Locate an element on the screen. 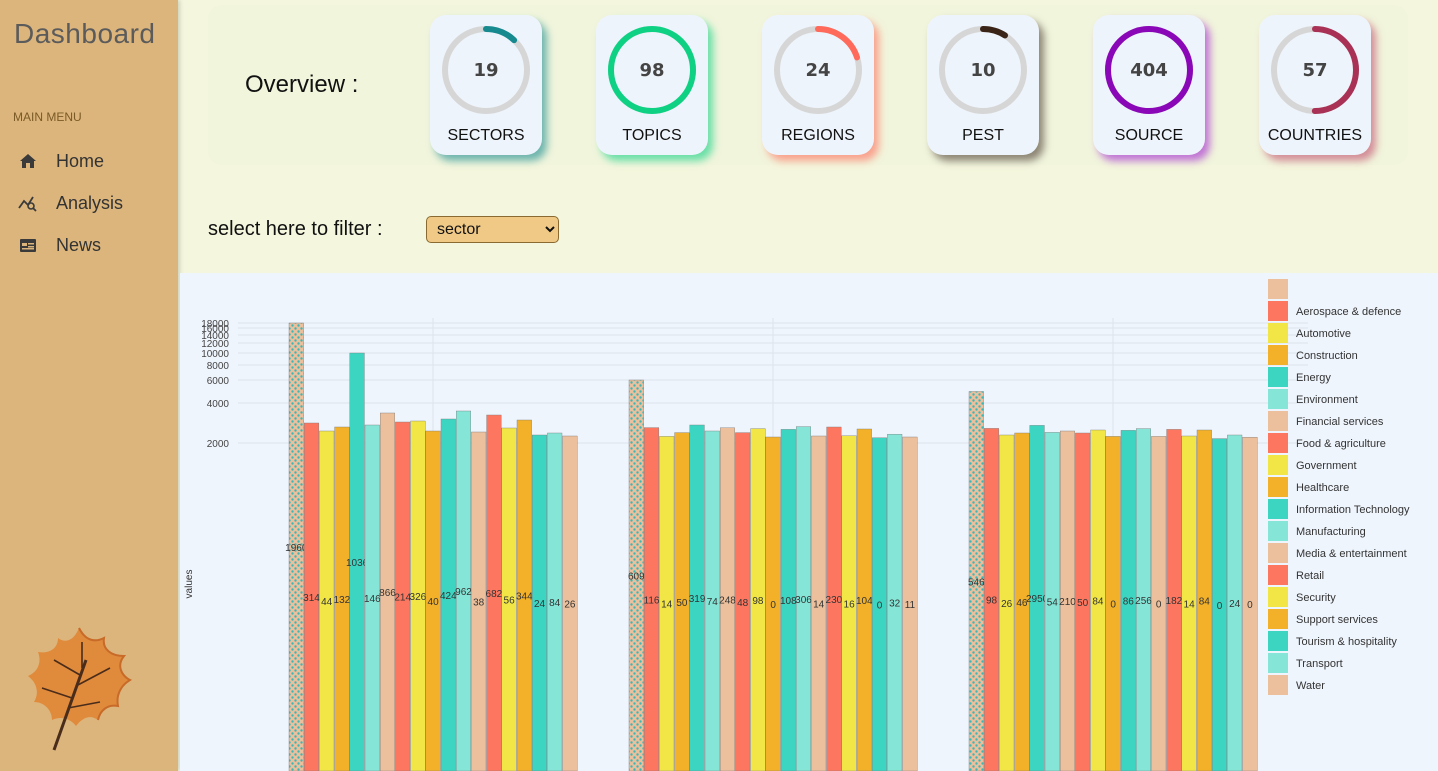 The width and height of the screenshot is (1438, 771). legend-label: Construction is located at coordinates (1327, 356).